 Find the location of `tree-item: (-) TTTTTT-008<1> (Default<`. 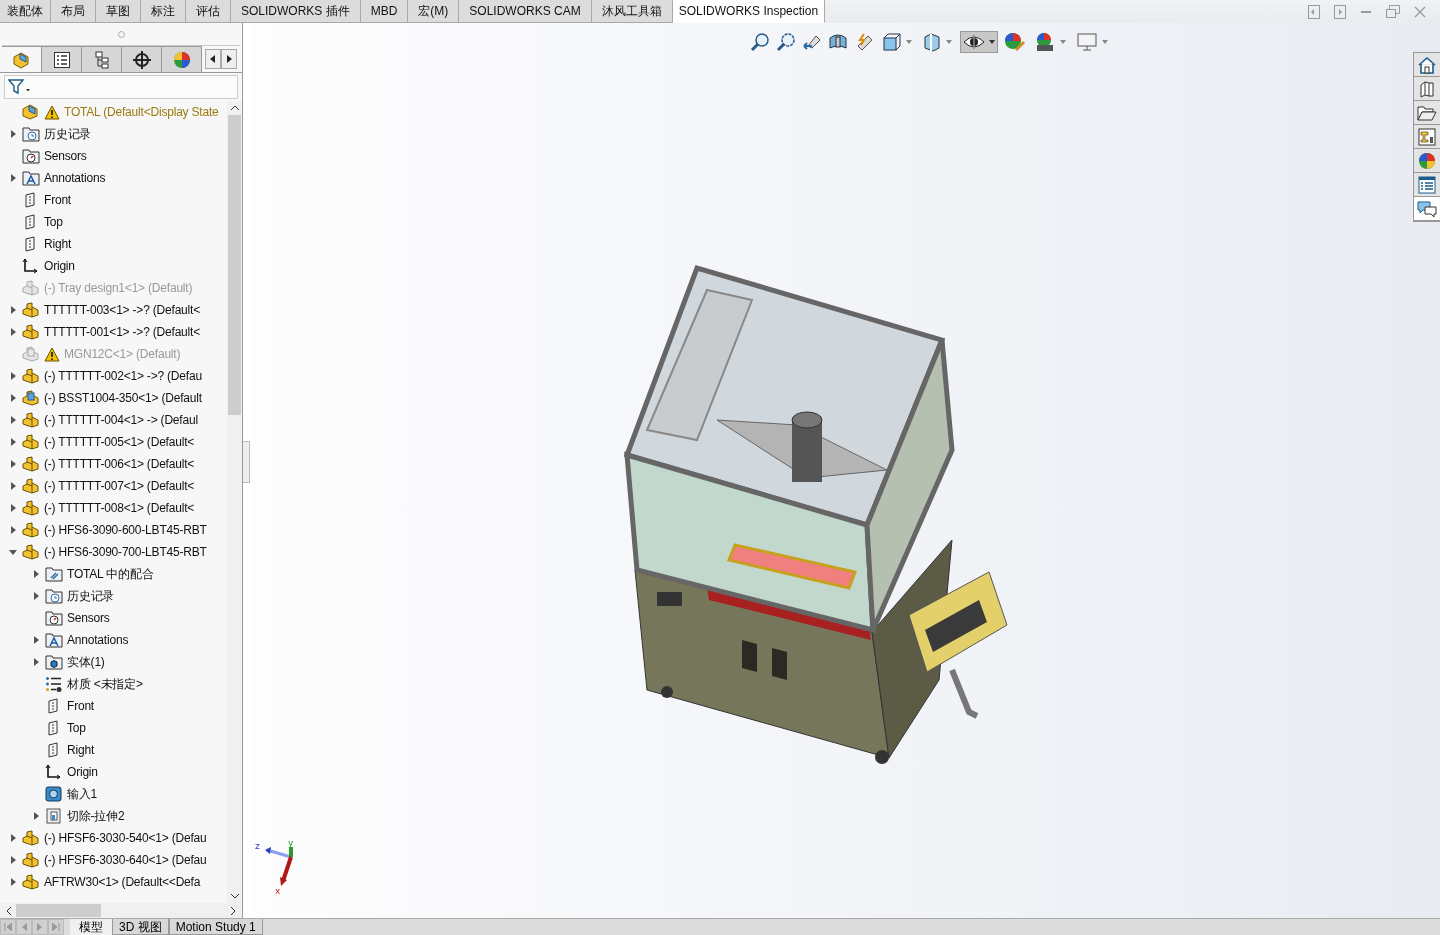

tree-item: (-) TTTTTT-008<1> (Default< is located at coordinates (119, 508).